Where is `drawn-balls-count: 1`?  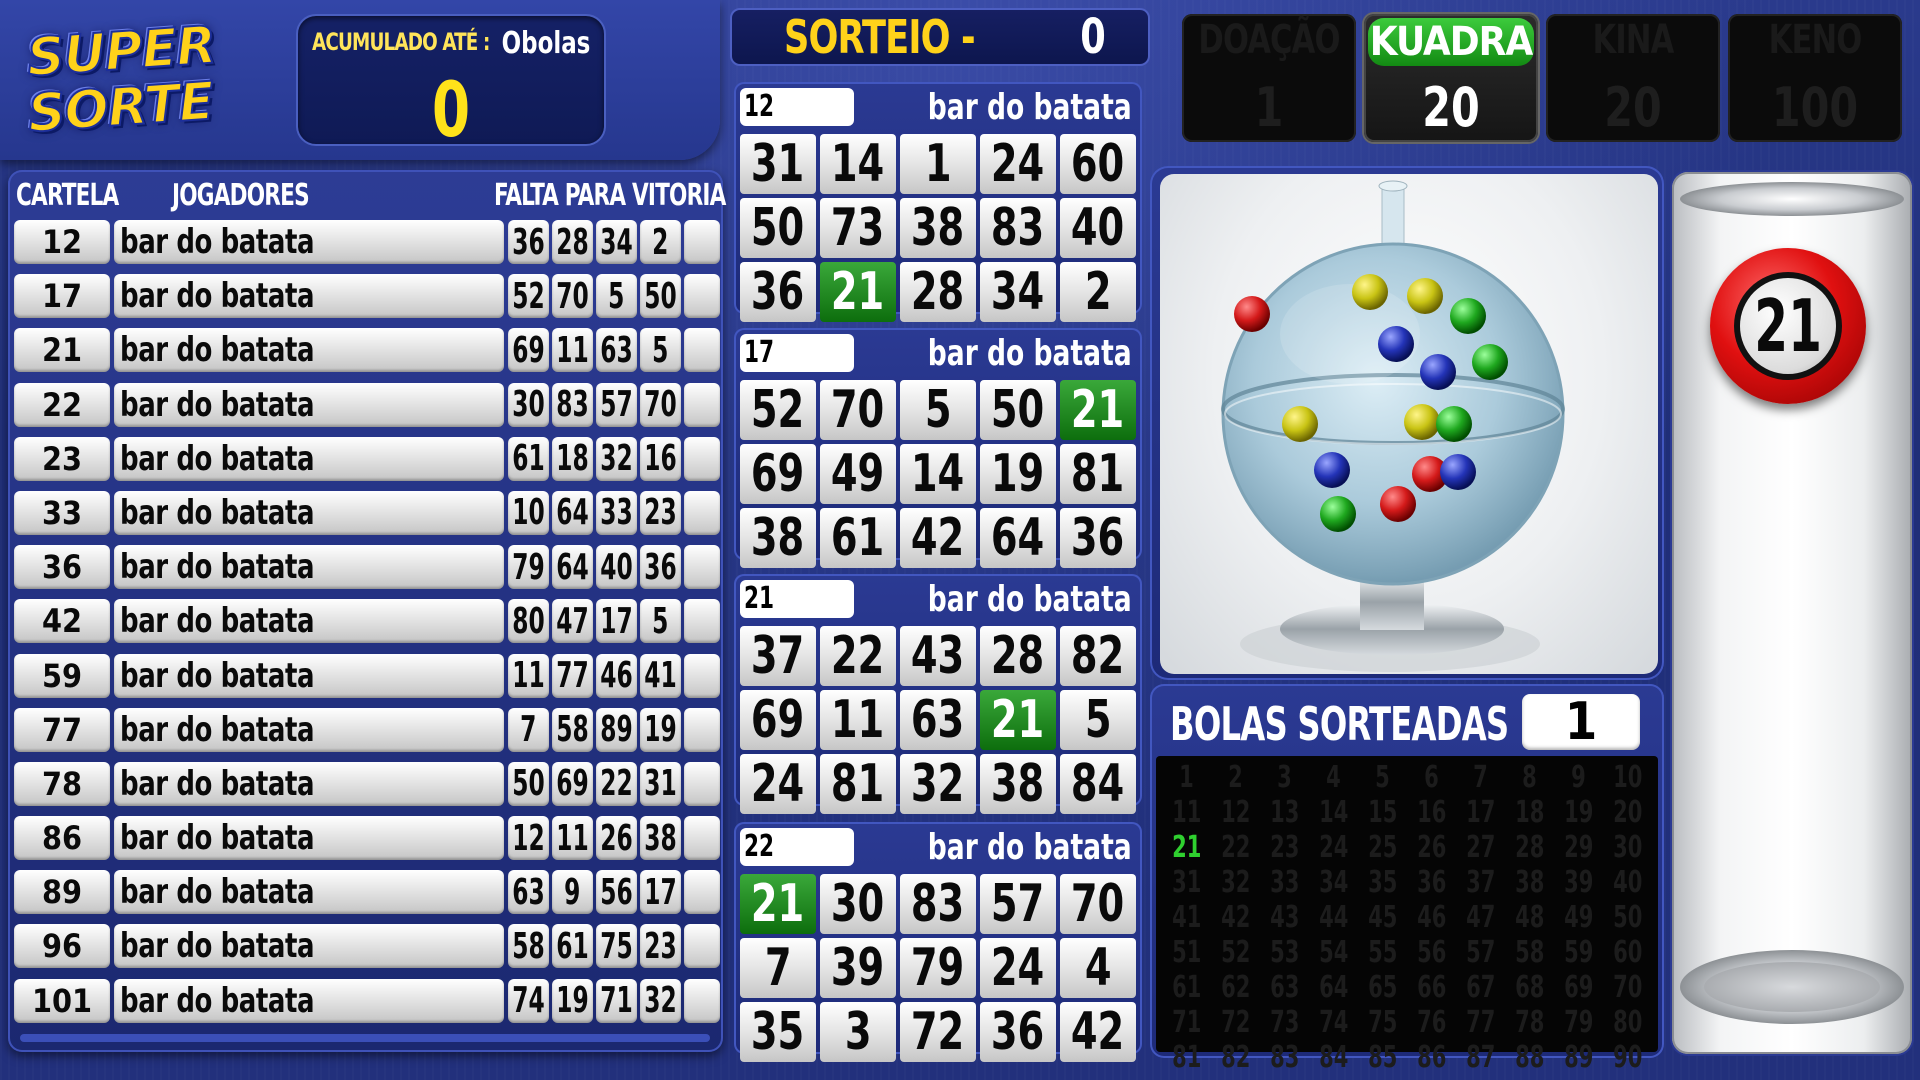
drawn-balls-count: 1 is located at coordinates (1581, 722).